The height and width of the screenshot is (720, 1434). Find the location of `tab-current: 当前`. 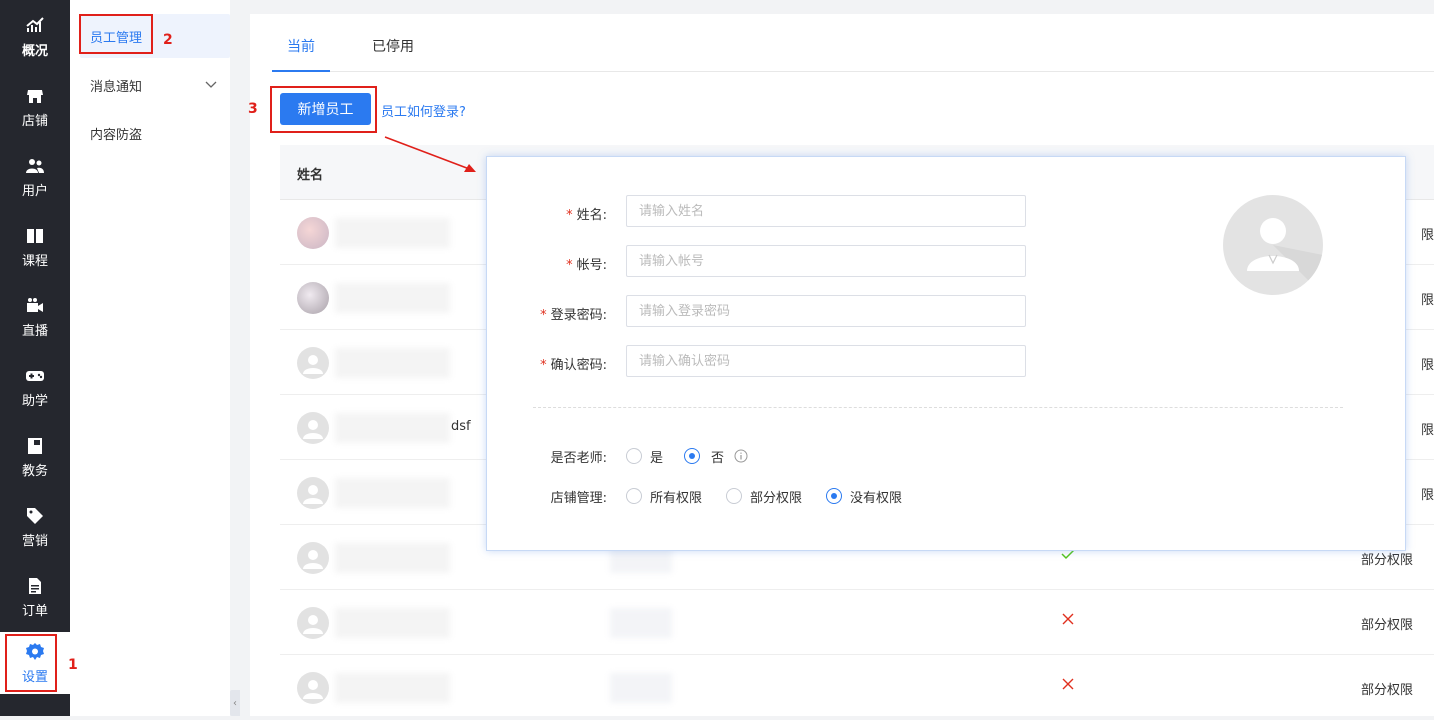

tab-current: 当前 is located at coordinates (301, 46).